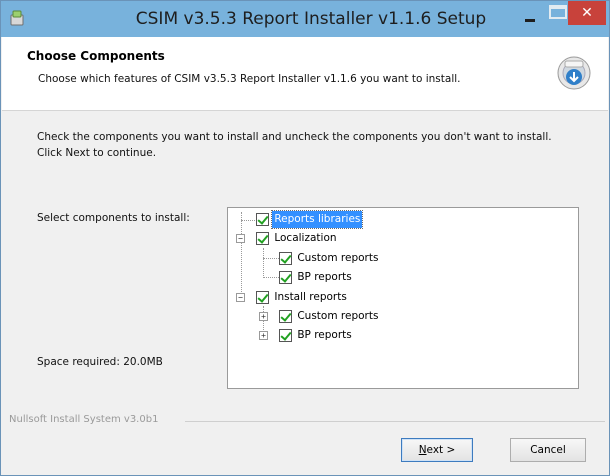 This screenshot has width=610, height=476. Describe the element at coordinates (441, 450) in the screenshot. I see `next-label: ext >` at that location.